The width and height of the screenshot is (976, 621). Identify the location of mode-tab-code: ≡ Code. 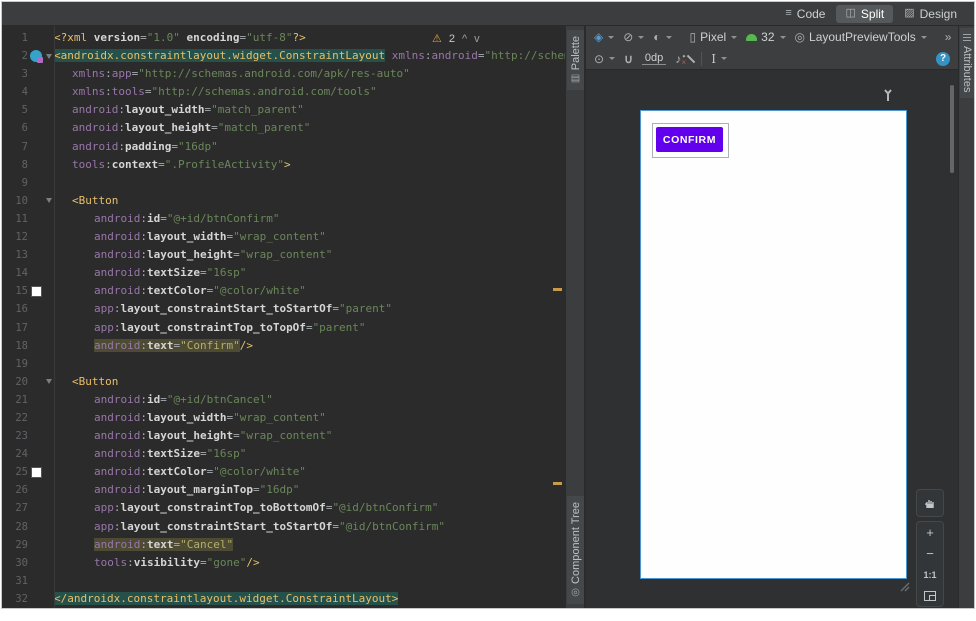
(805, 14).